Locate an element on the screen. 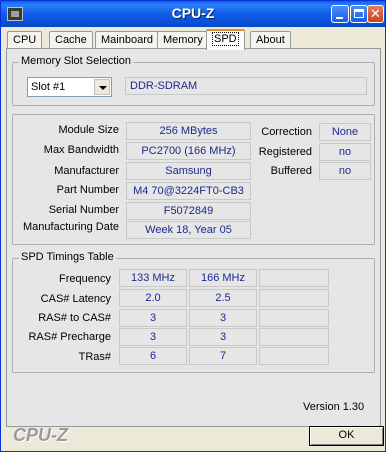 This screenshot has height=452, width=386. manufacturer-label: Manufacturer is located at coordinates (86, 171).